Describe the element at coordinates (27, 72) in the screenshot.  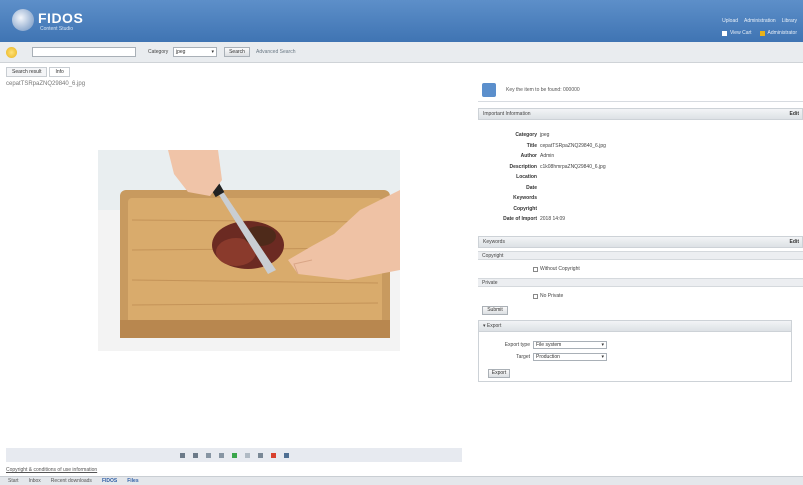
I see `tab-search-result: Search result` at that location.